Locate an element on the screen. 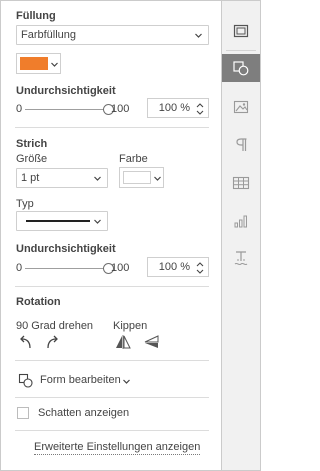 This screenshot has width=320, height=471. shape-settings-icon is located at coordinates (241, 68).